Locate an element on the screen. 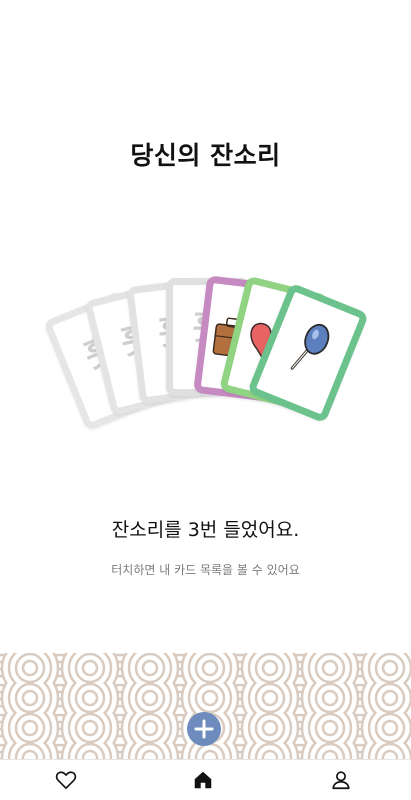  tab-home is located at coordinates (203, 780).